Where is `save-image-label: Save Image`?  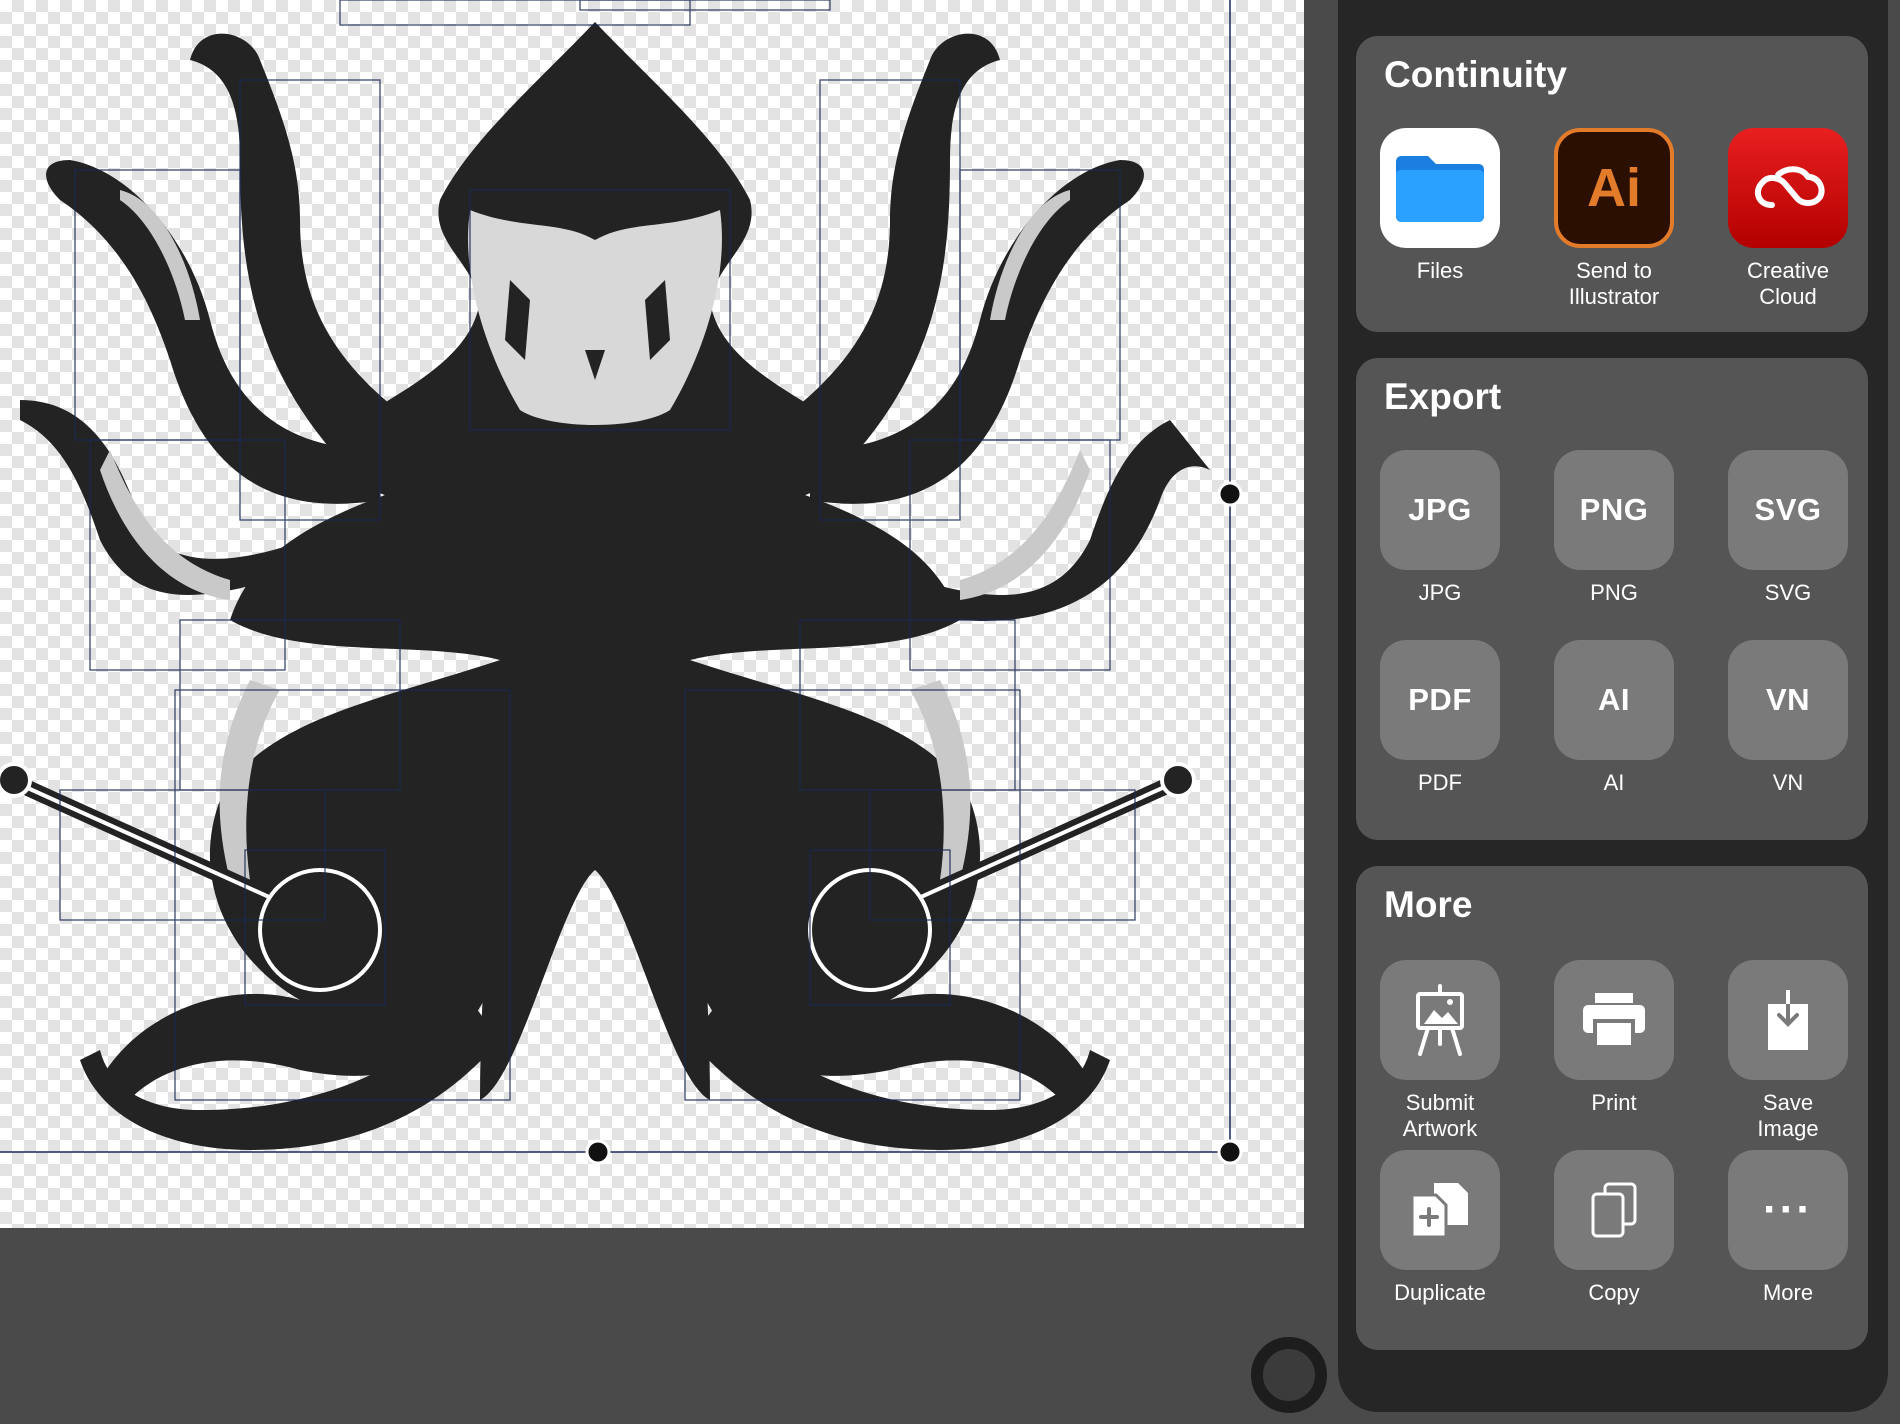
save-image-label: Save Image is located at coordinates (1788, 1115).